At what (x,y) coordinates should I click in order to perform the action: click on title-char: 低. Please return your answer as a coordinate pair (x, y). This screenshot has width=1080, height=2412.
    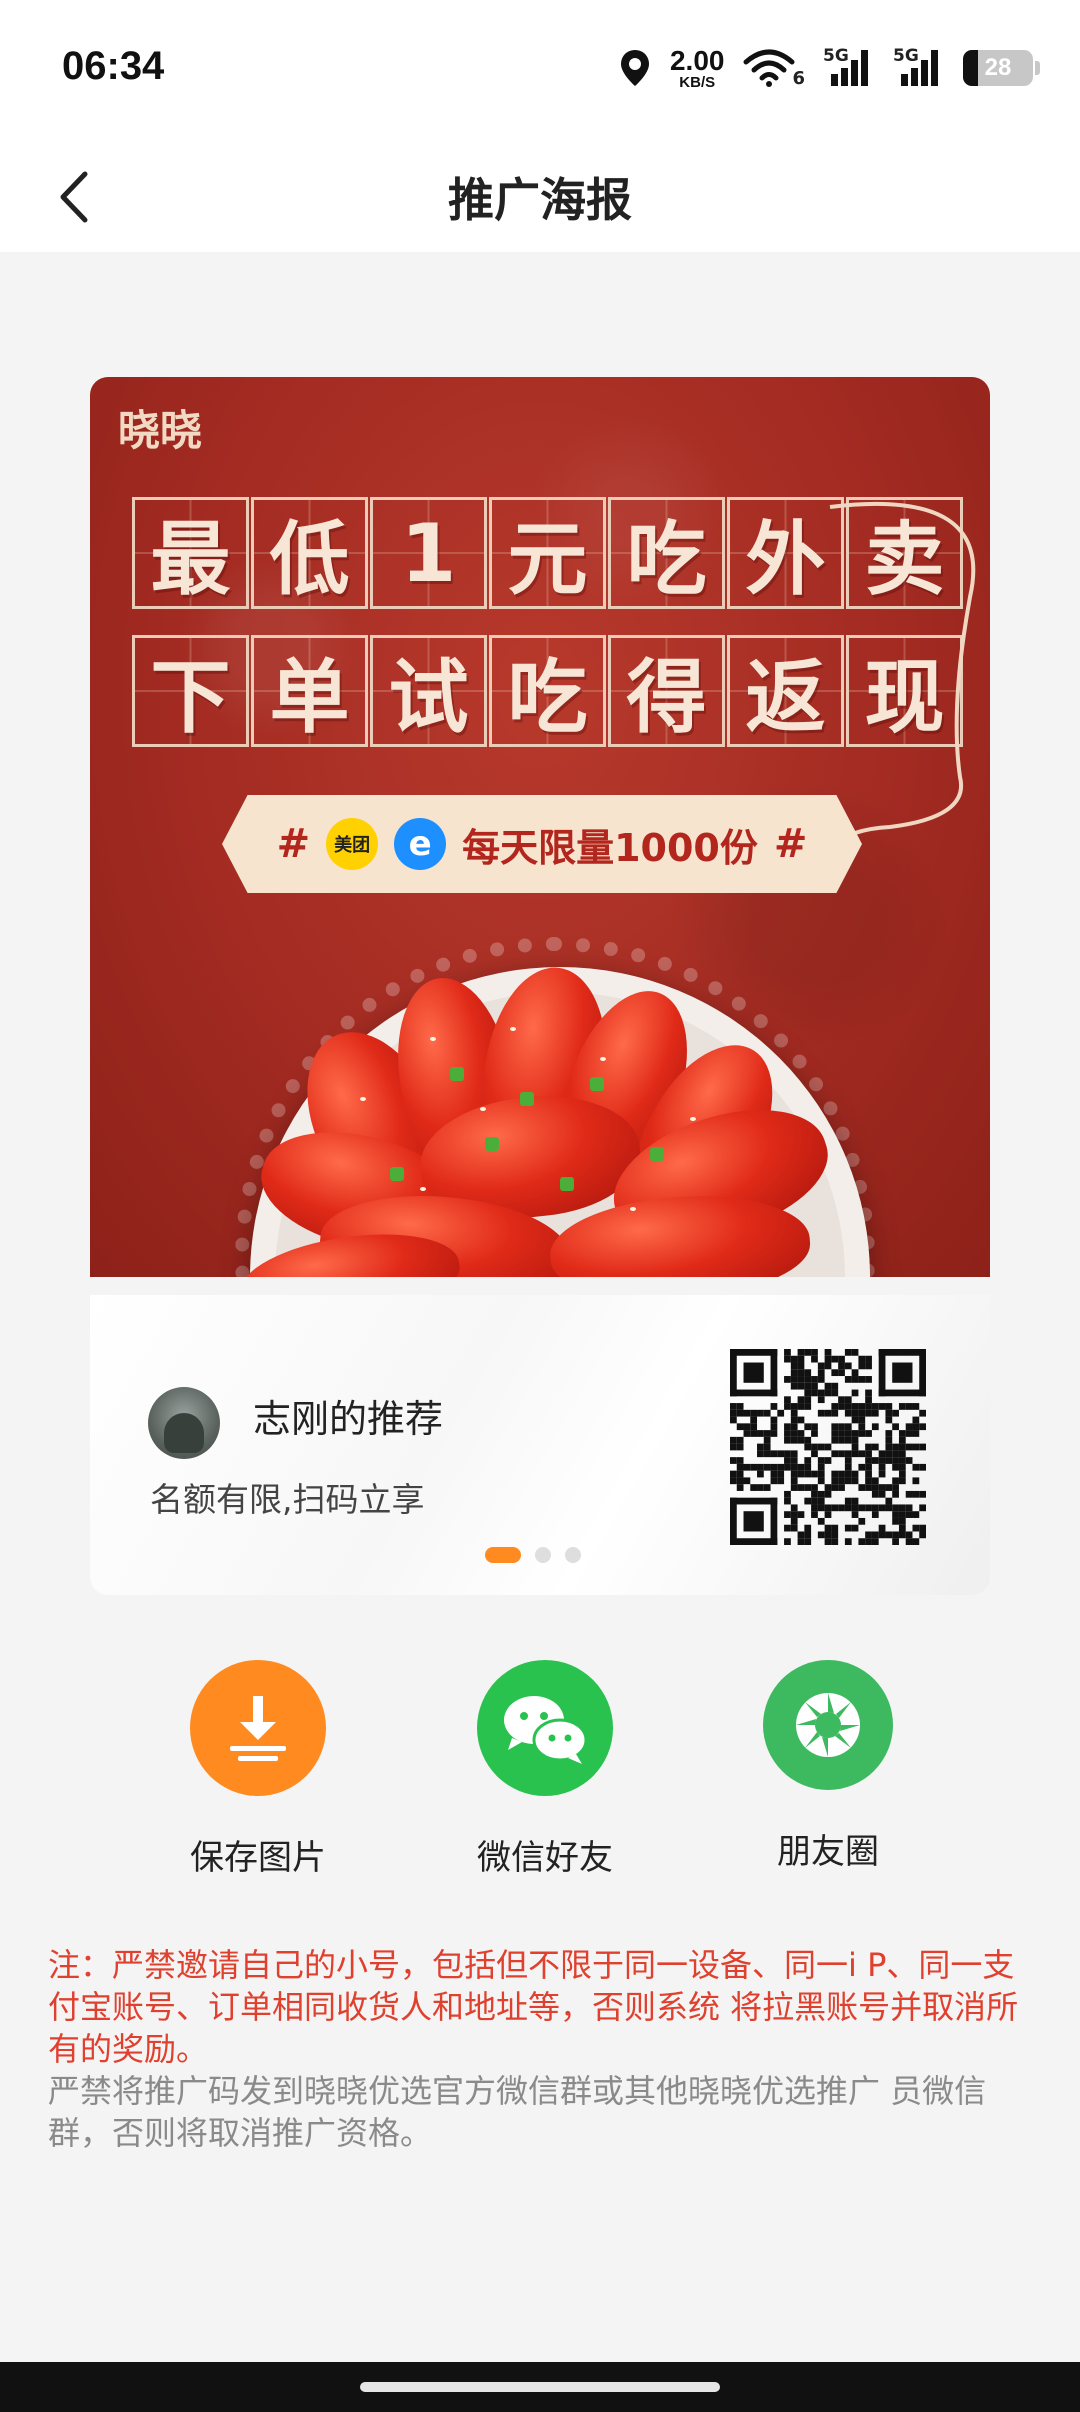
    Looking at the image, I should click on (309, 553).